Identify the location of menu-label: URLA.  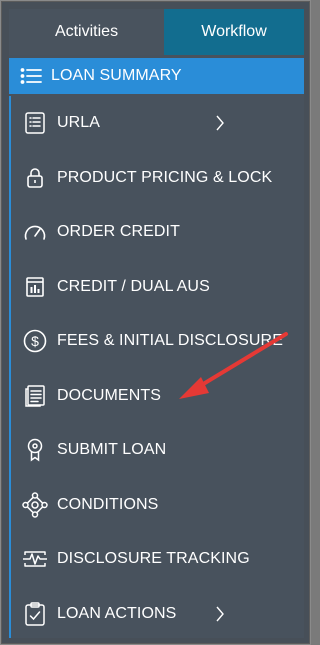
(79, 123).